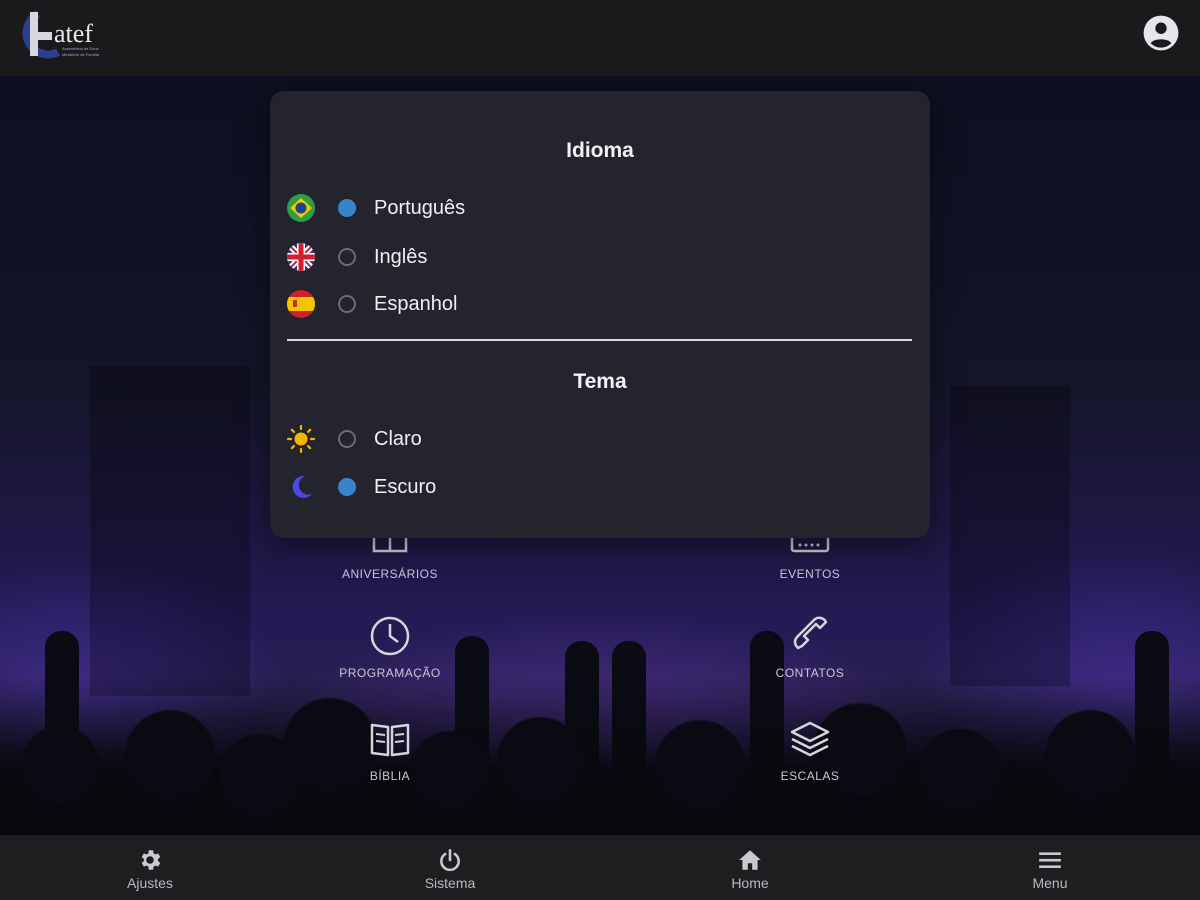  What do you see at coordinates (301, 208) in the screenshot?
I see `brazil-flag-icon` at bounding box center [301, 208].